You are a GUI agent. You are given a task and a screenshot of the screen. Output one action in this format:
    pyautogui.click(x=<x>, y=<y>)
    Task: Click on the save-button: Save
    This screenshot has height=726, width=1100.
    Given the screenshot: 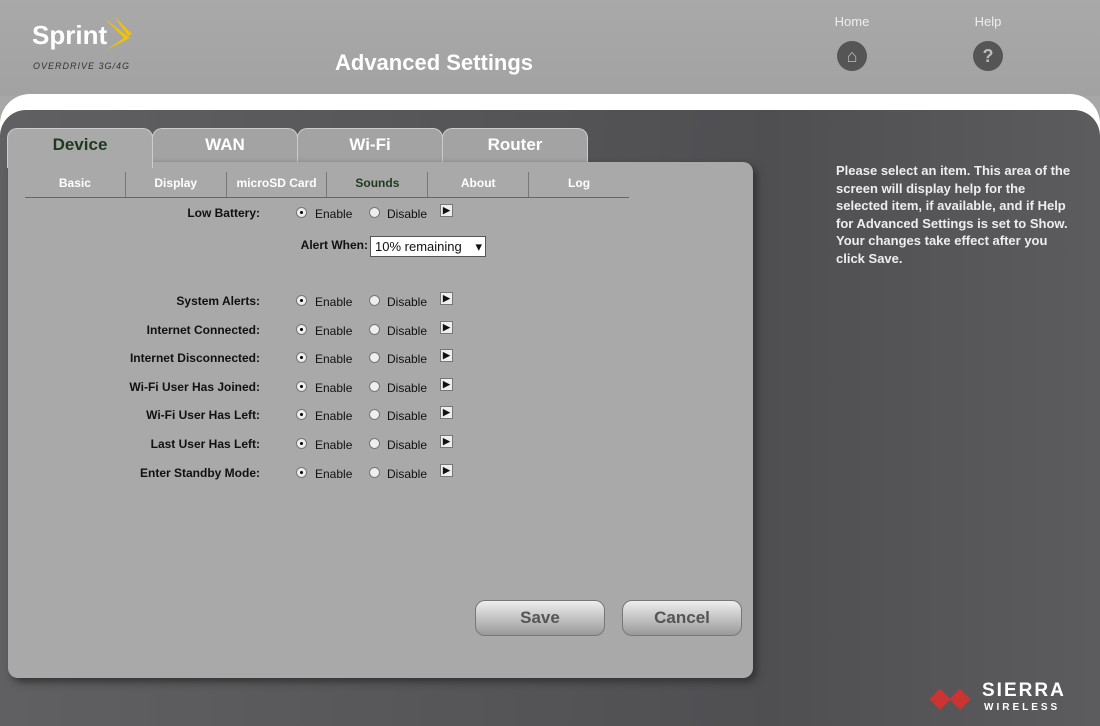 What is the action you would take?
    pyautogui.click(x=540, y=618)
    